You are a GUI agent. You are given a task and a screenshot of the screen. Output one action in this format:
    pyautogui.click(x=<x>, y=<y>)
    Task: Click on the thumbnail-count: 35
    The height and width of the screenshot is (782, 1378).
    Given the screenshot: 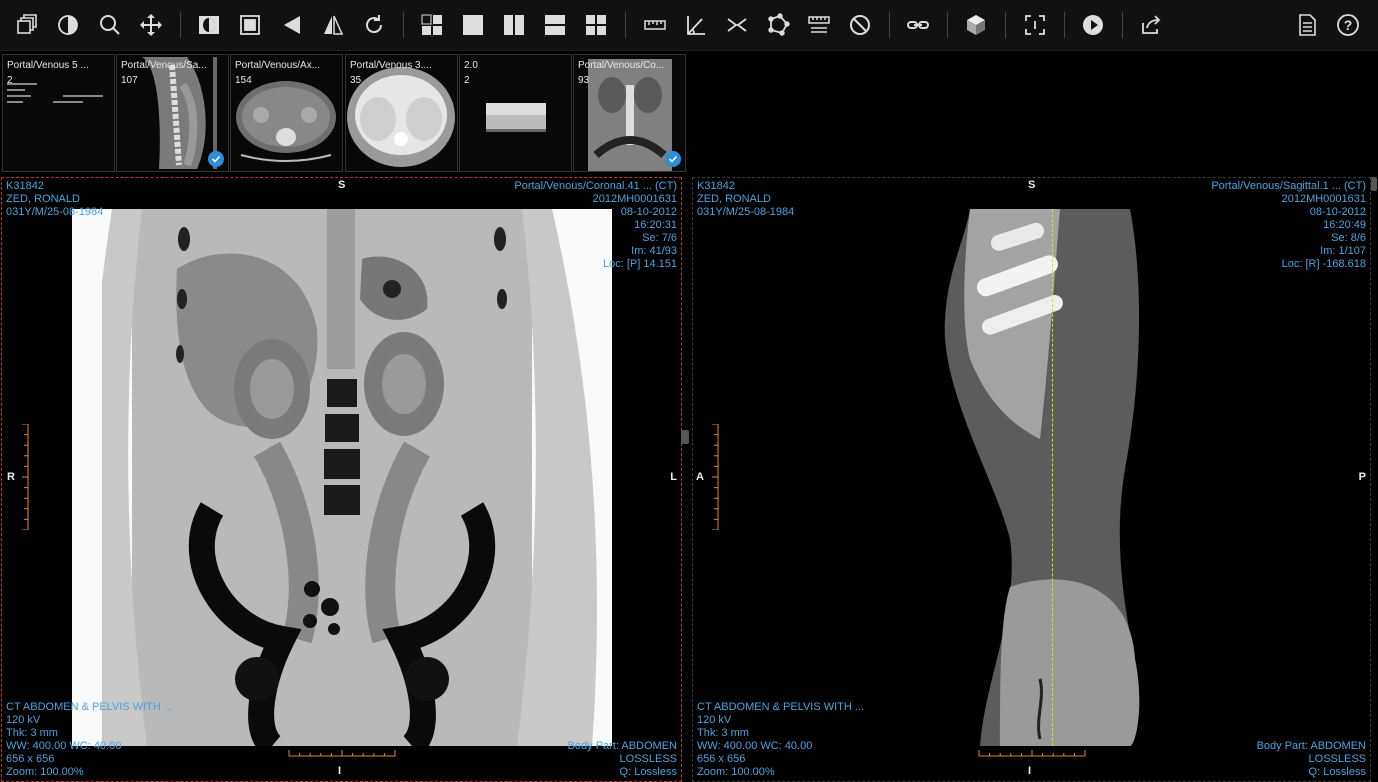 What is the action you would take?
    pyautogui.click(x=356, y=80)
    